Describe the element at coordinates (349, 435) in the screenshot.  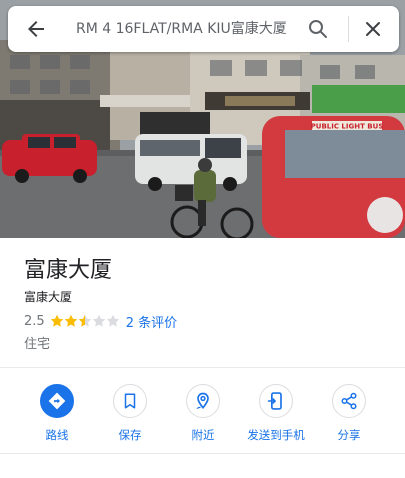
I see `share-label: 分享` at that location.